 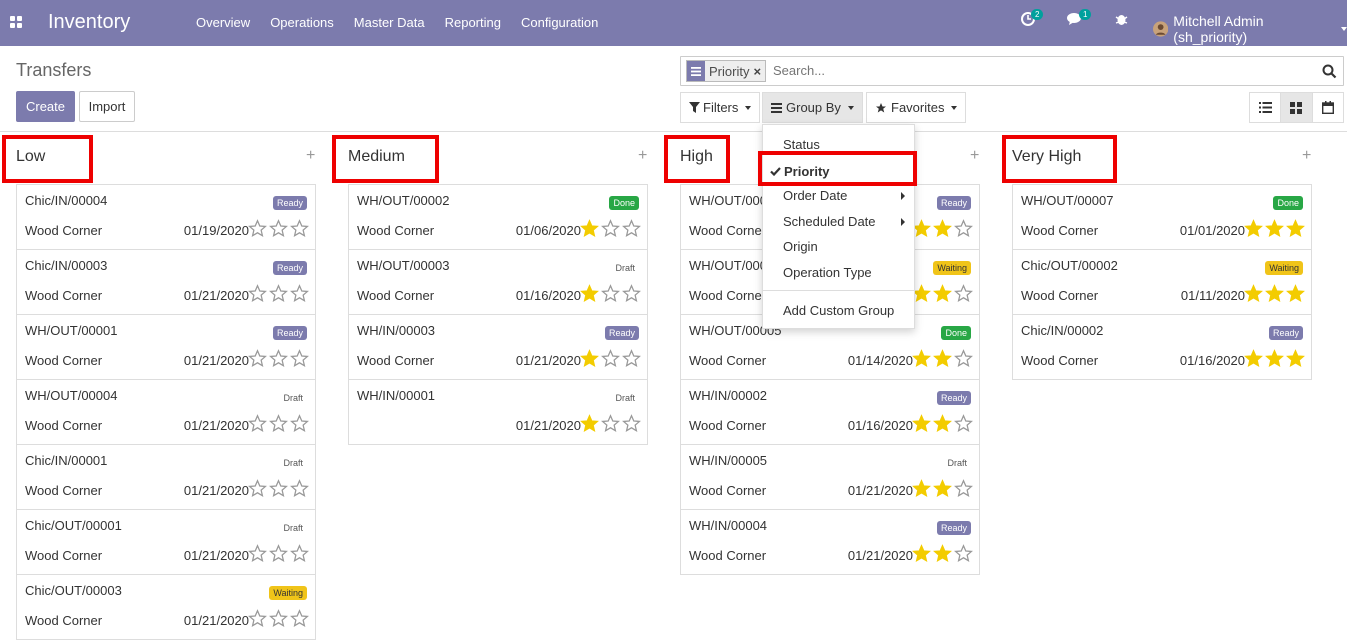 What do you see at coordinates (1328, 107) in the screenshot?
I see `calendar-view-button` at bounding box center [1328, 107].